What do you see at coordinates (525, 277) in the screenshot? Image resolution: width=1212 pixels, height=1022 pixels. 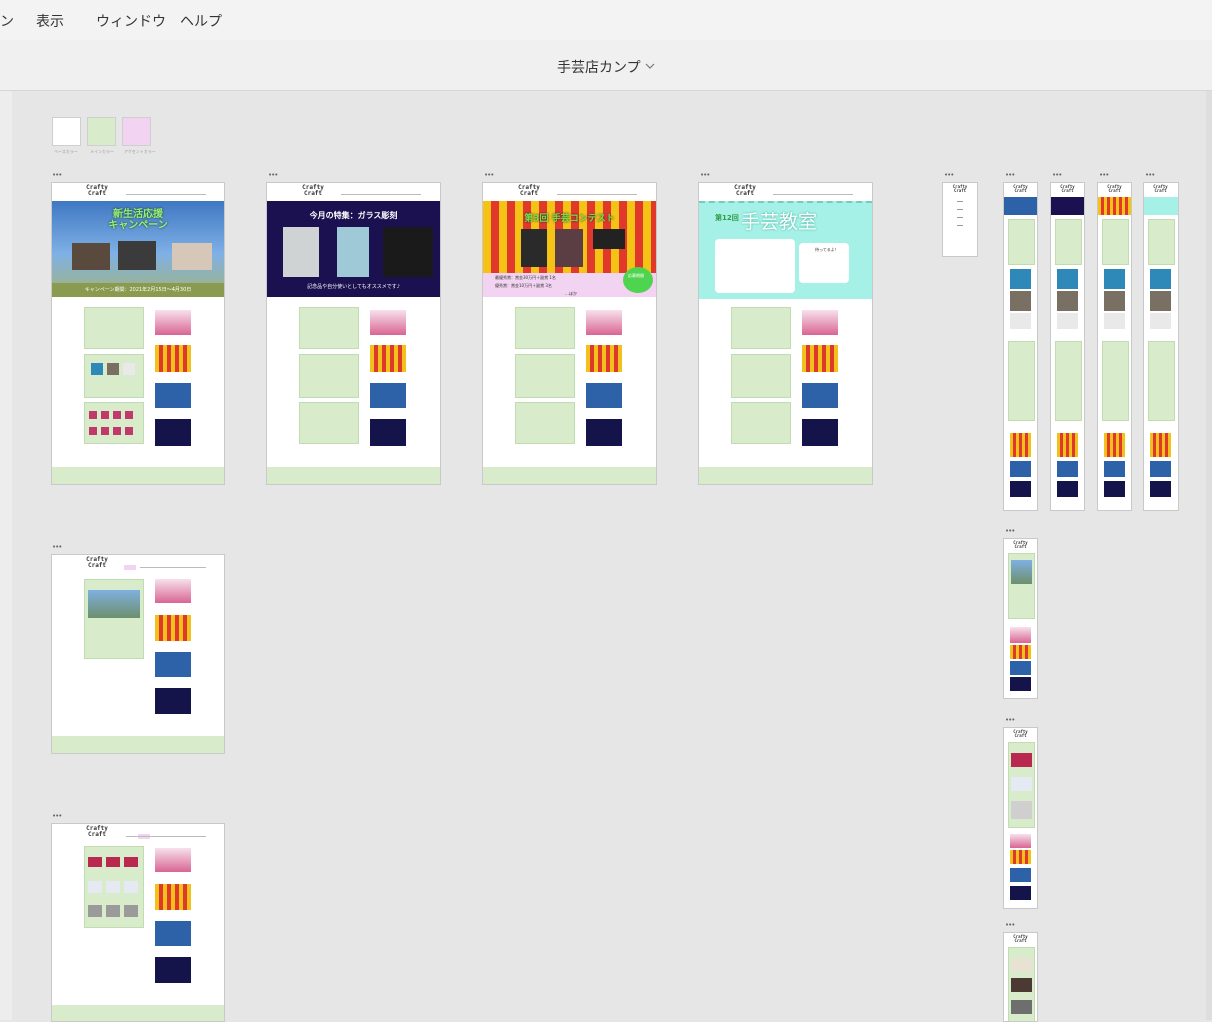 I see `prize-1: 最優秀賞：賞金30万円＋副賞 1名` at bounding box center [525, 277].